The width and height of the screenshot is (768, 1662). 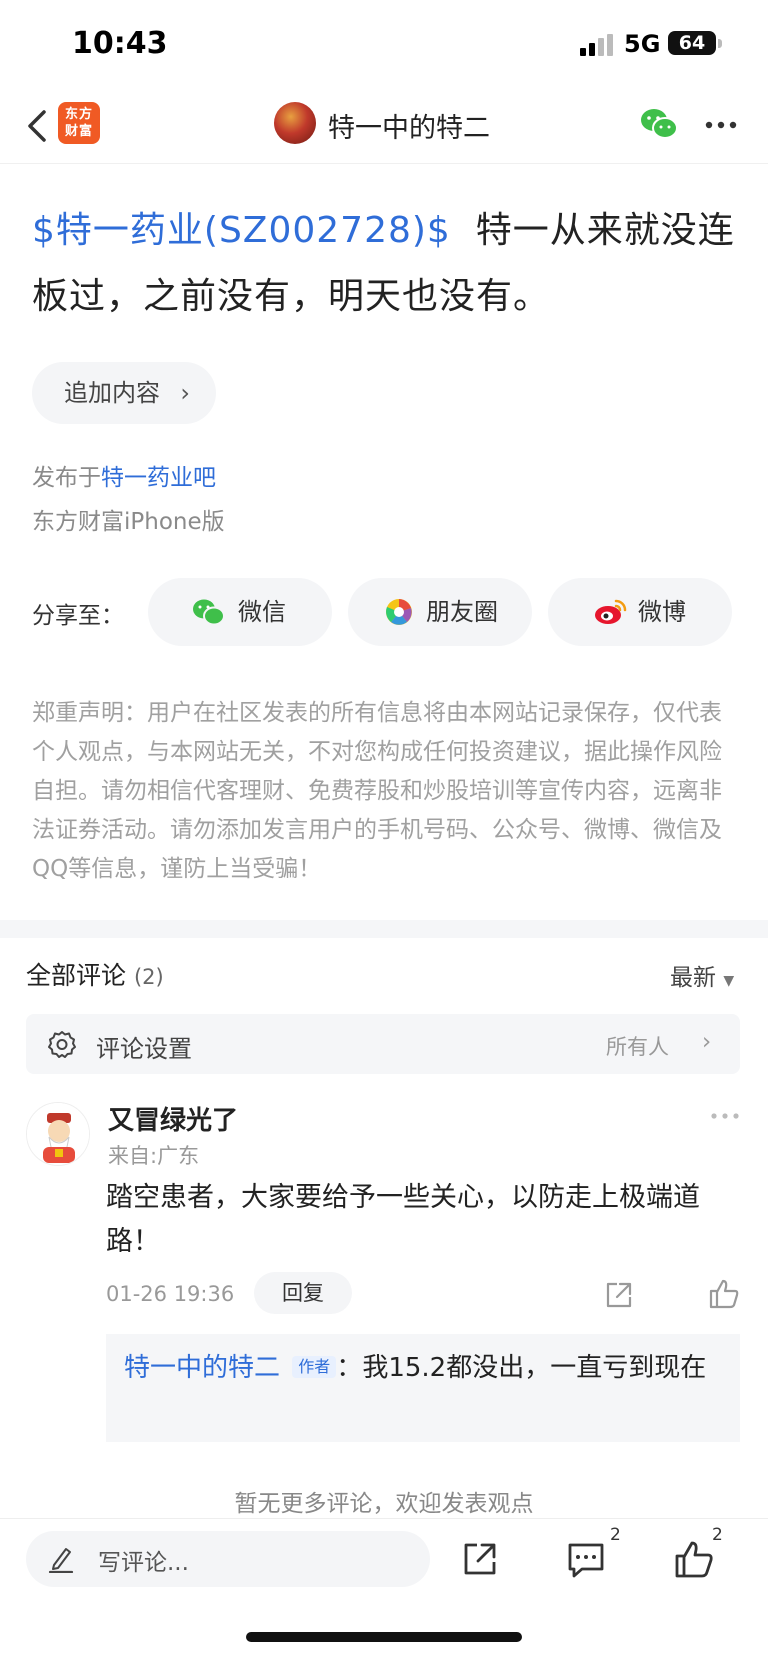 I want to click on stock-tag-link: $特一药业(SZ002728)$, so click(x=241, y=230).